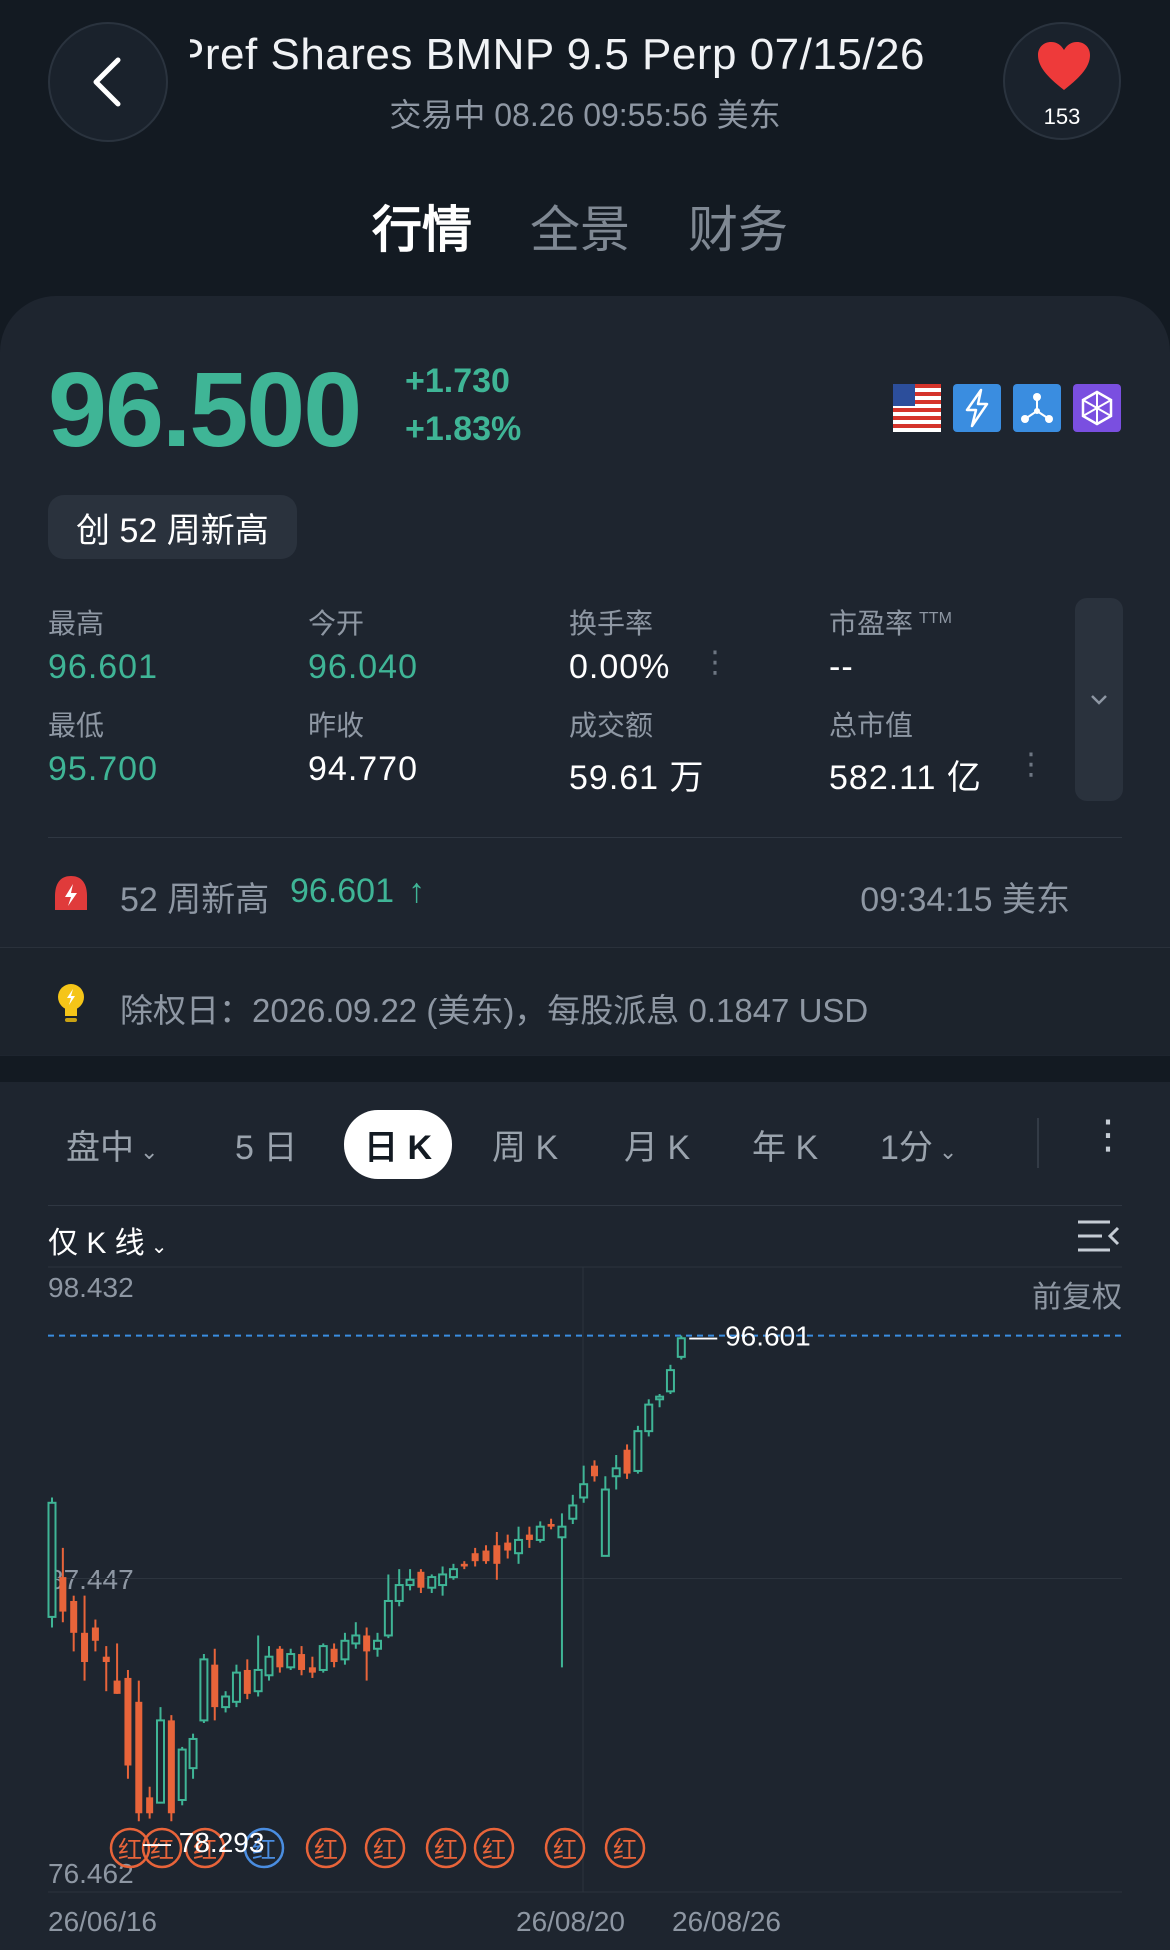 The height and width of the screenshot is (1950, 1170). Describe the element at coordinates (749, 1336) in the screenshot. I see `max-price-marker: — 96.601` at that location.